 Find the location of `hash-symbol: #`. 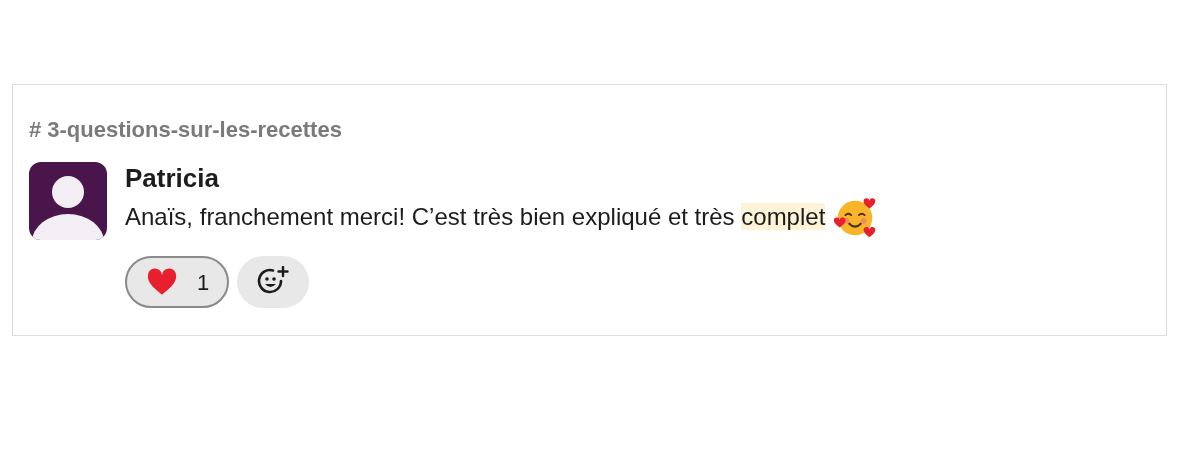

hash-symbol: # is located at coordinates (35, 130).